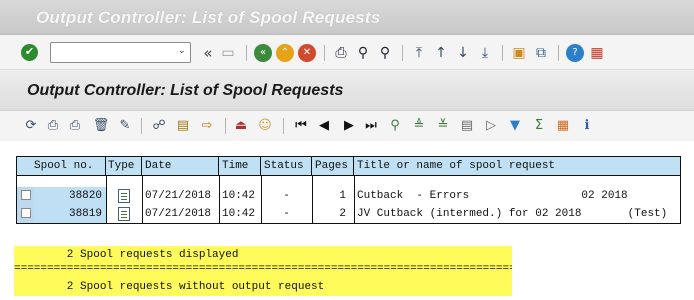 The height and width of the screenshot is (300, 694). What do you see at coordinates (342, 196) in the screenshot?
I see `pages-cell: 1` at bounding box center [342, 196].